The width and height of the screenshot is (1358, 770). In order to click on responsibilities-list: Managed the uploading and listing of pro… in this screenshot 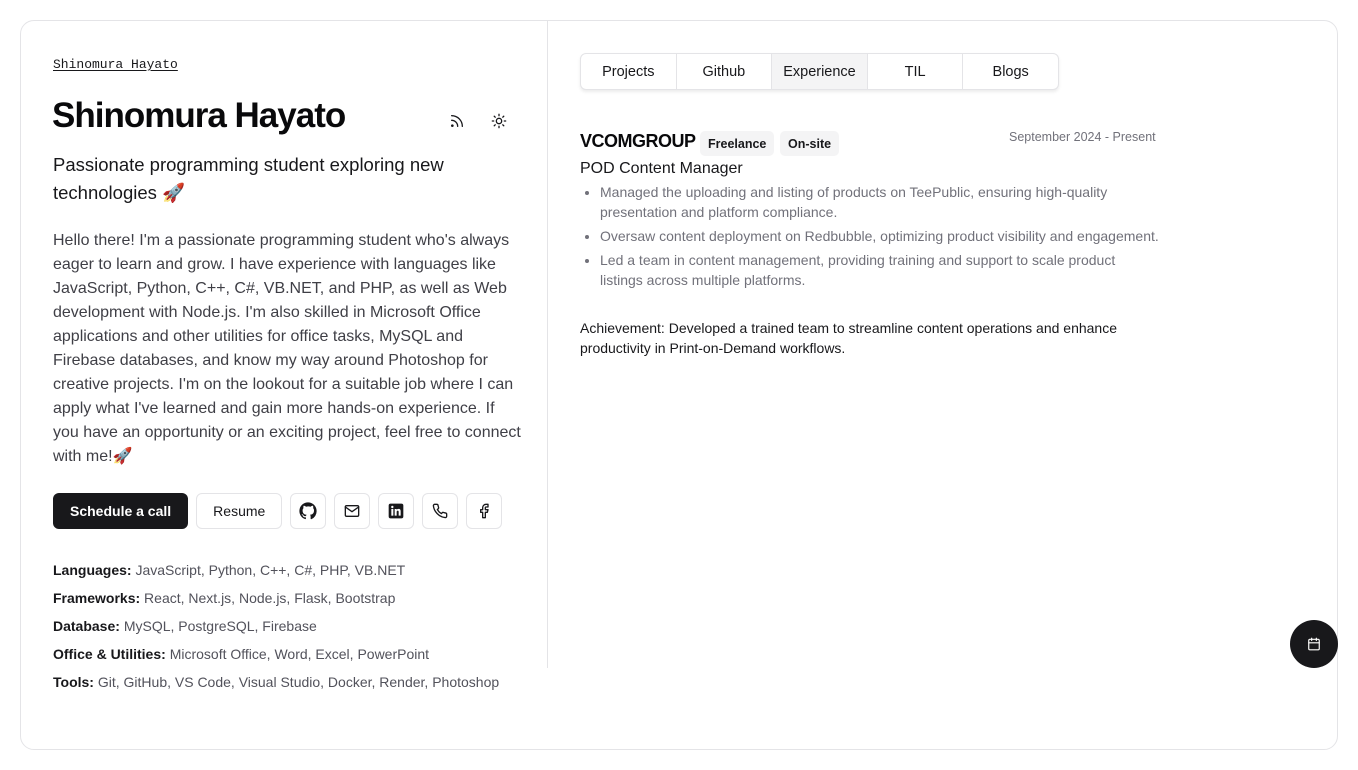, I will do `click(880, 238)`.